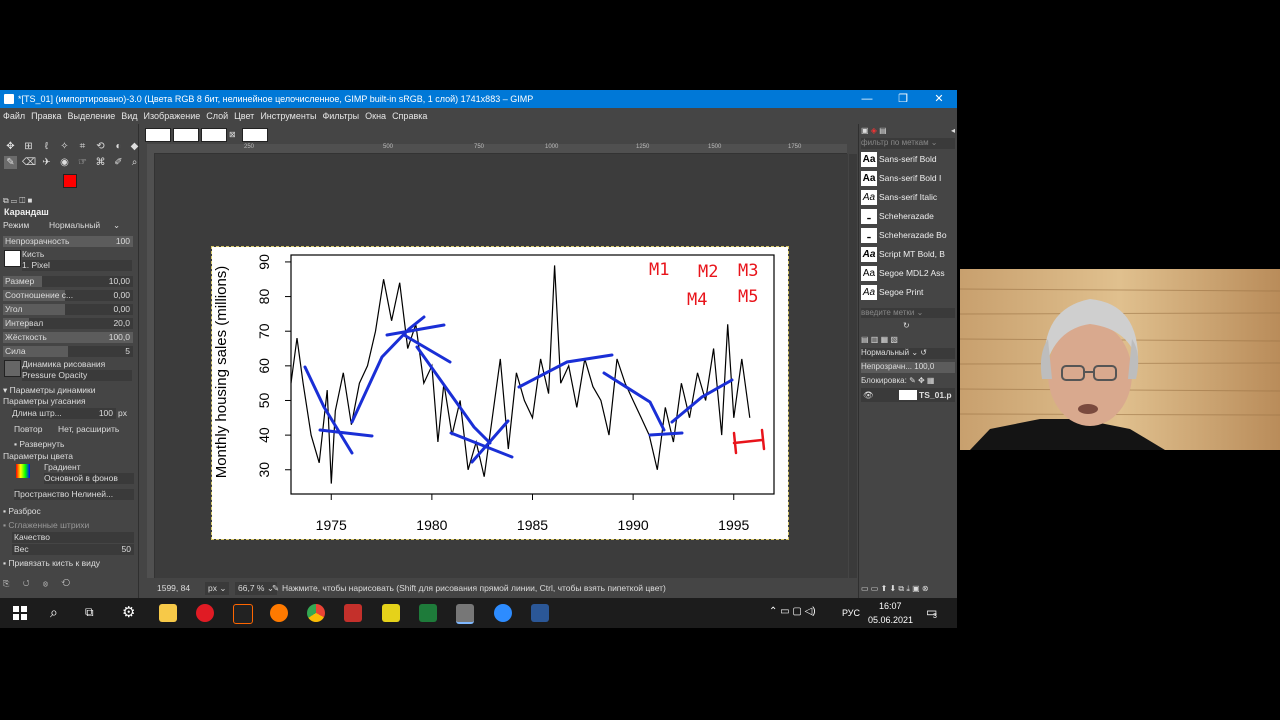 This screenshot has width=1280, height=720. I want to click on menu-windows: Окна, so click(375, 114).